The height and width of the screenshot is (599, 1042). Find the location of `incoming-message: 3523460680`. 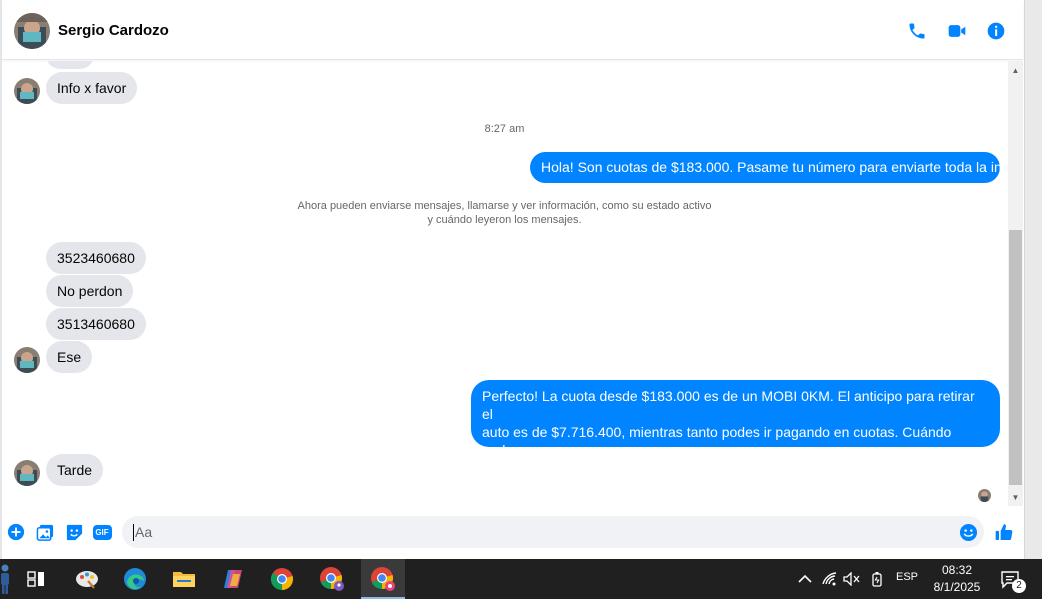

incoming-message: 3523460680 is located at coordinates (96, 258).